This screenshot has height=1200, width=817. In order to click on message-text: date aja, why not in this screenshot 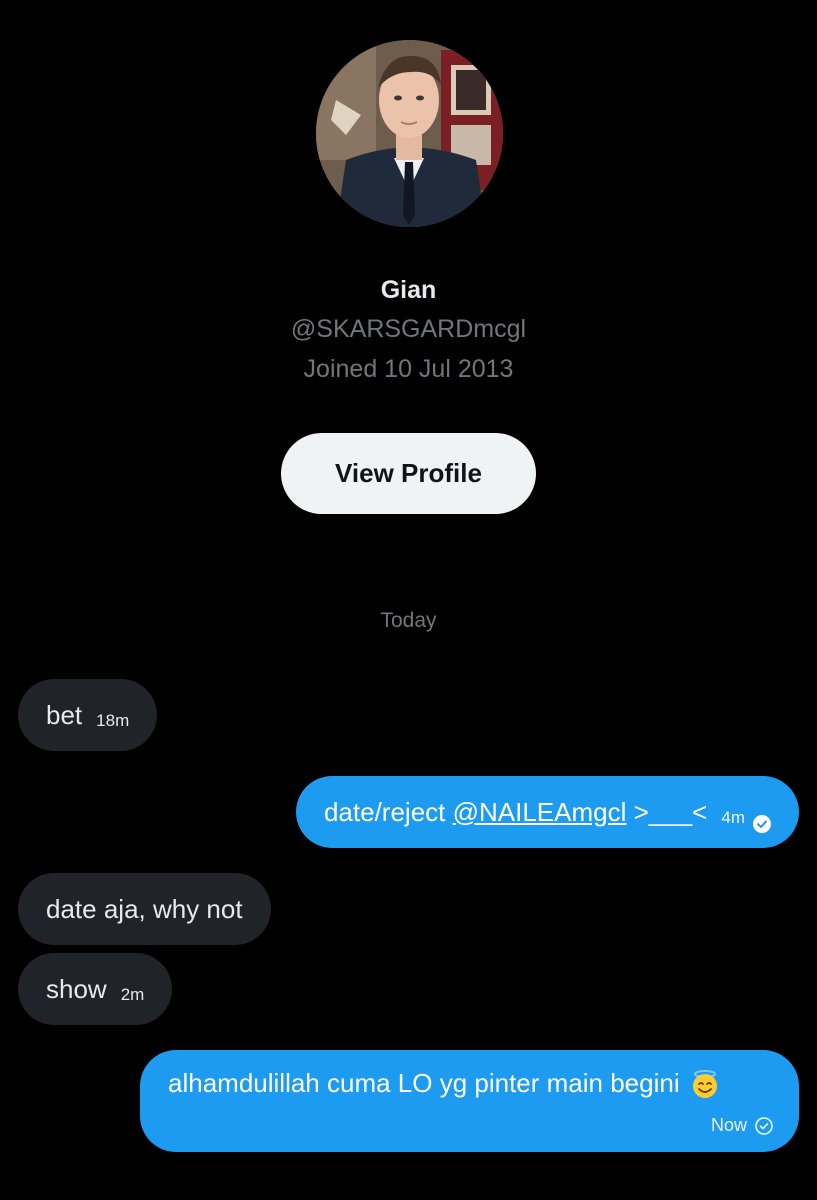, I will do `click(144, 908)`.